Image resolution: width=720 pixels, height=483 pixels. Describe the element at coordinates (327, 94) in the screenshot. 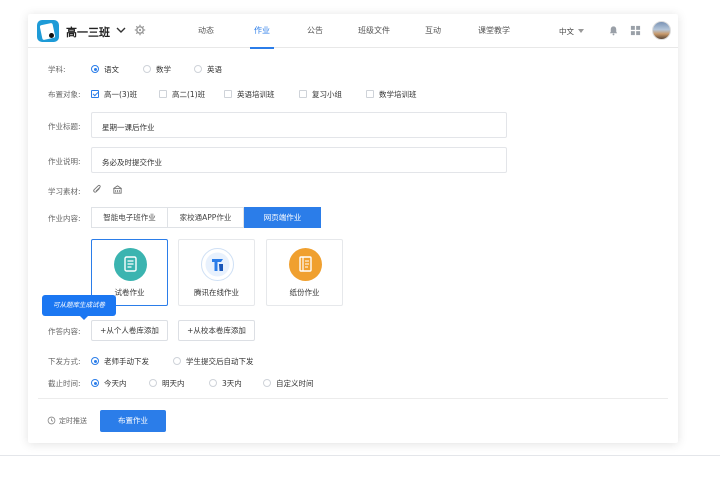

I see `target-class-4: 复习小组` at that location.